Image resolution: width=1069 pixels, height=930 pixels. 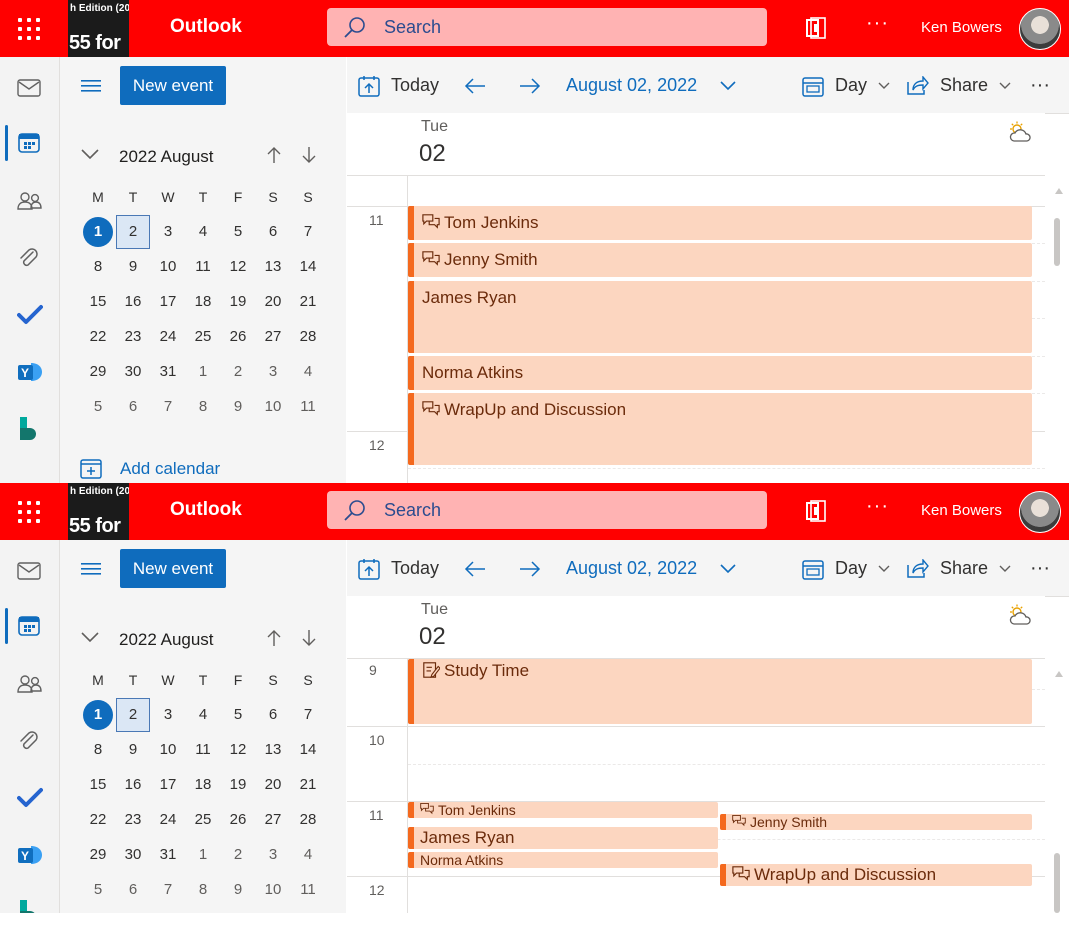 I want to click on scroll-up-arrow-icon, so click(x=1059, y=191).